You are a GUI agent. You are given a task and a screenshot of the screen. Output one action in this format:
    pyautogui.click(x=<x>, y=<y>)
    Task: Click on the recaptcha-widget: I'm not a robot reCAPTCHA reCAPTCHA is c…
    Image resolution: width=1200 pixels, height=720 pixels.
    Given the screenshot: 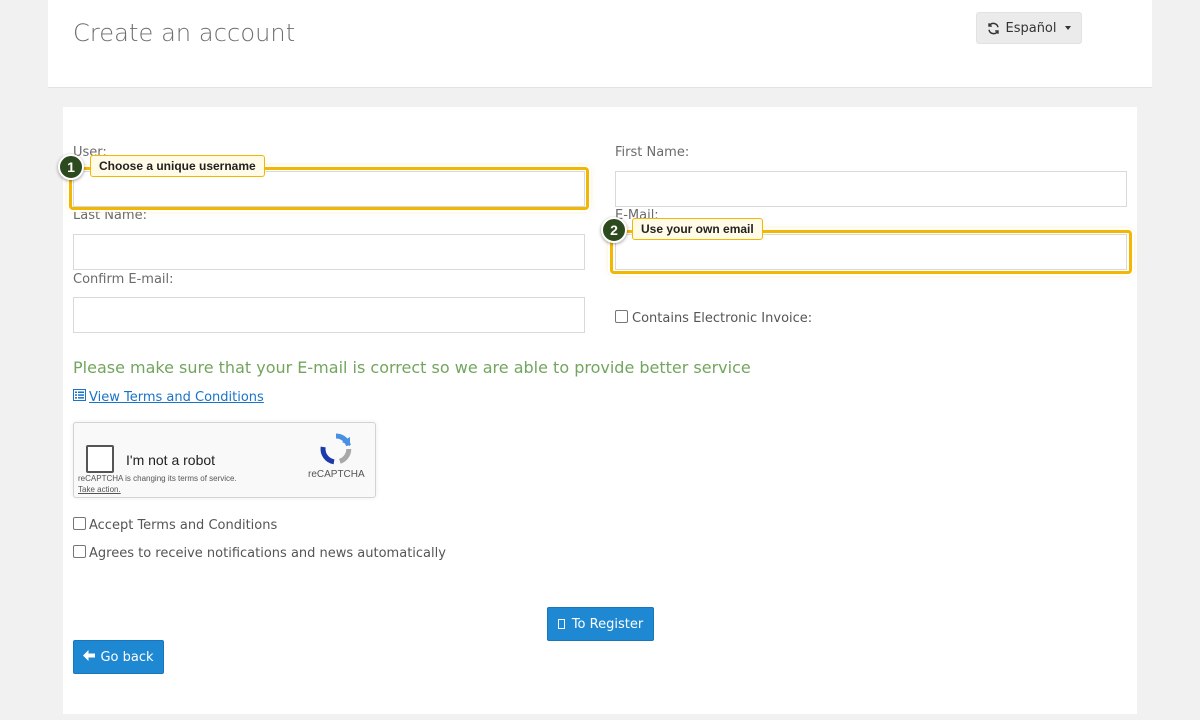 What is the action you would take?
    pyautogui.click(x=224, y=460)
    